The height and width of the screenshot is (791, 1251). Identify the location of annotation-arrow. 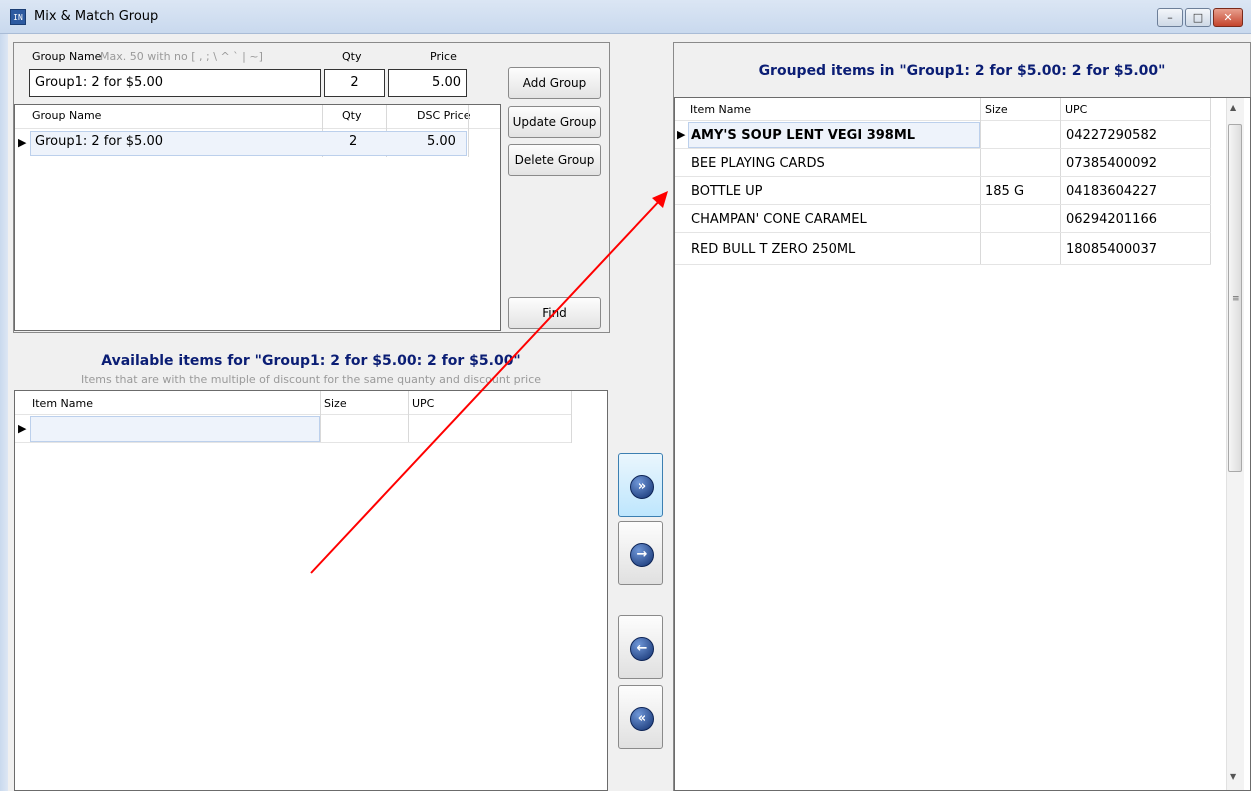
(489, 382).